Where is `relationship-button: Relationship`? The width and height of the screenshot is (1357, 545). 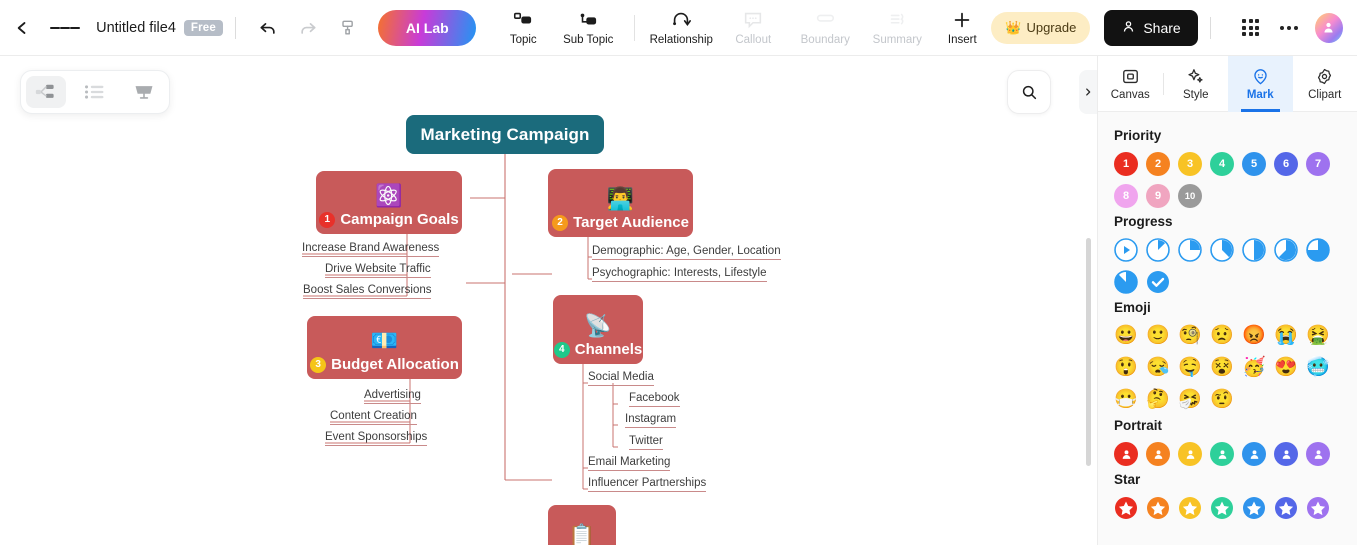 relationship-button: Relationship is located at coordinates (681, 27).